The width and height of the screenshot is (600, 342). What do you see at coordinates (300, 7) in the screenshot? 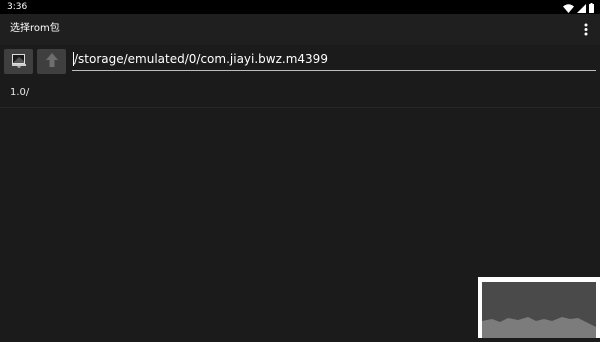
I see `status-bar: 3:36` at bounding box center [300, 7].